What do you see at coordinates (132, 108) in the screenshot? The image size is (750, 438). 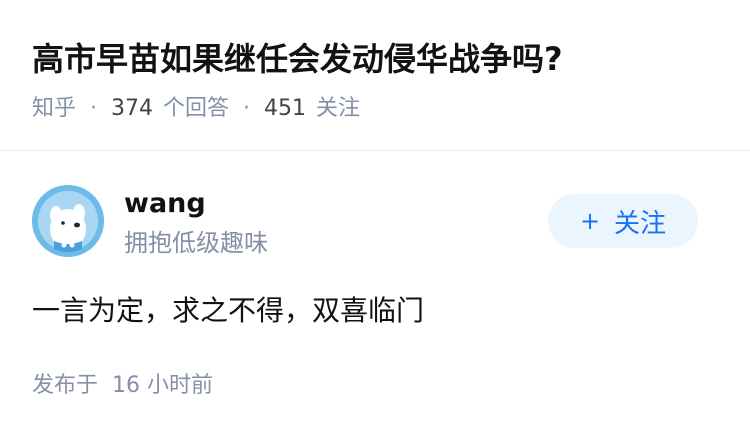 I see `answer-count: 374` at bounding box center [132, 108].